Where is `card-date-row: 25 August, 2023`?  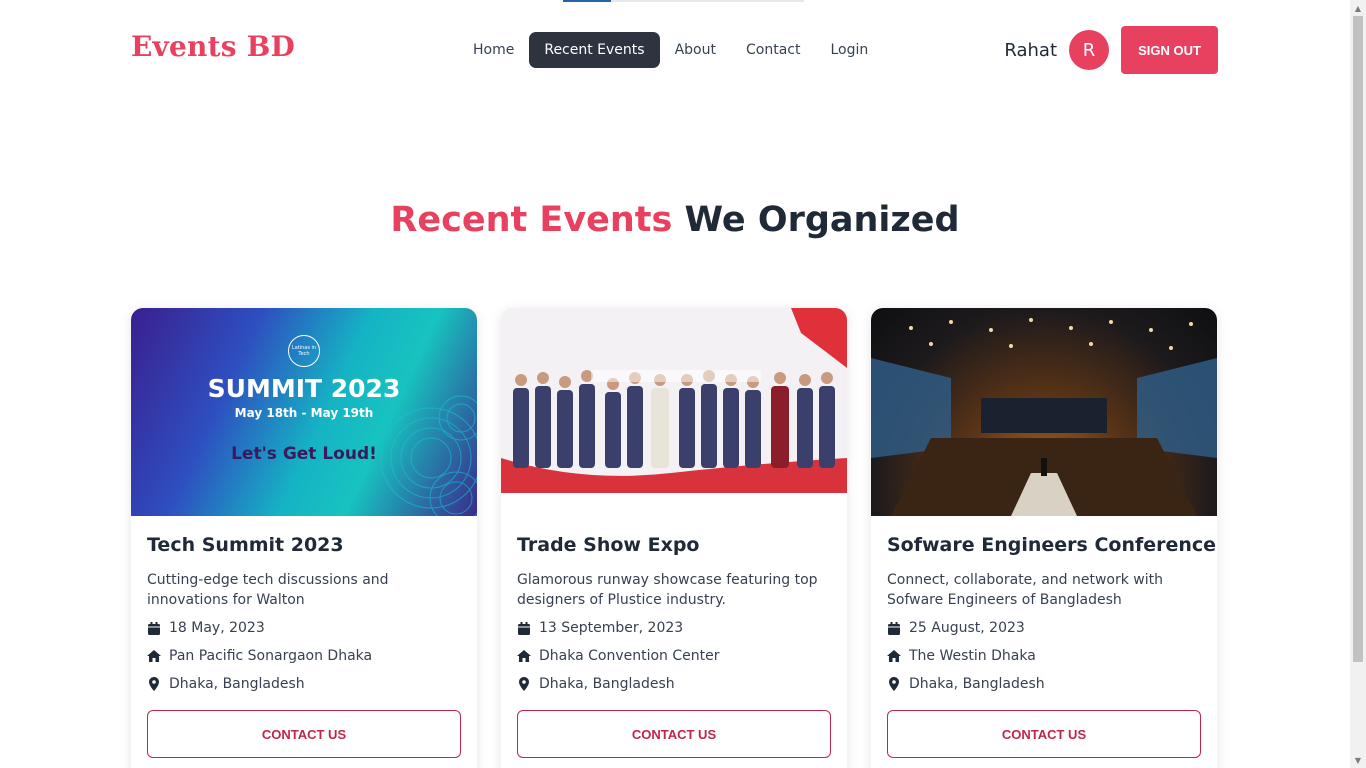
card-date-row: 25 August, 2023 is located at coordinates (1044, 628).